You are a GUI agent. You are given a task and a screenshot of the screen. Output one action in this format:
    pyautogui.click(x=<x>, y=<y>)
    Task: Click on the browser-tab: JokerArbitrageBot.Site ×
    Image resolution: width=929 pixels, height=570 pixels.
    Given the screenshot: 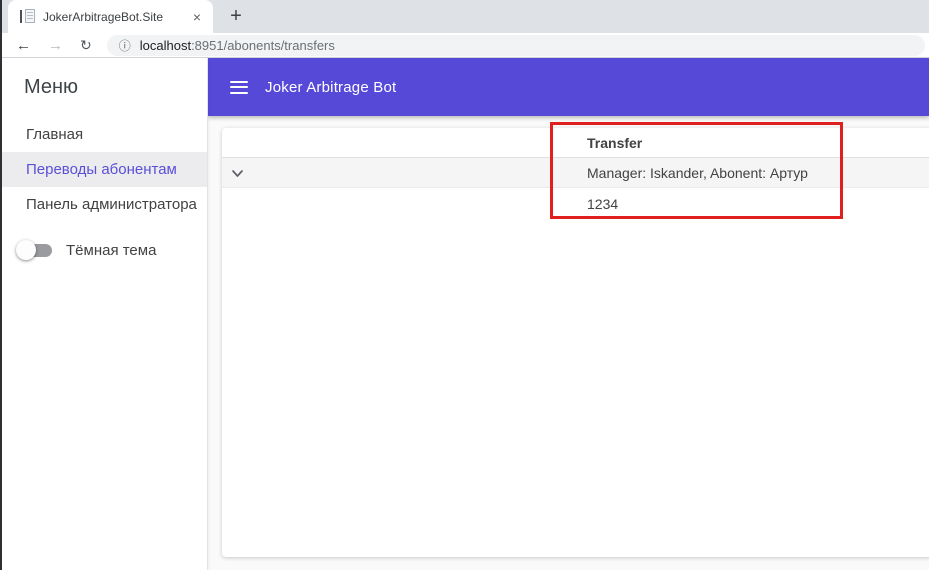 What is the action you would take?
    pyautogui.click(x=110, y=16)
    